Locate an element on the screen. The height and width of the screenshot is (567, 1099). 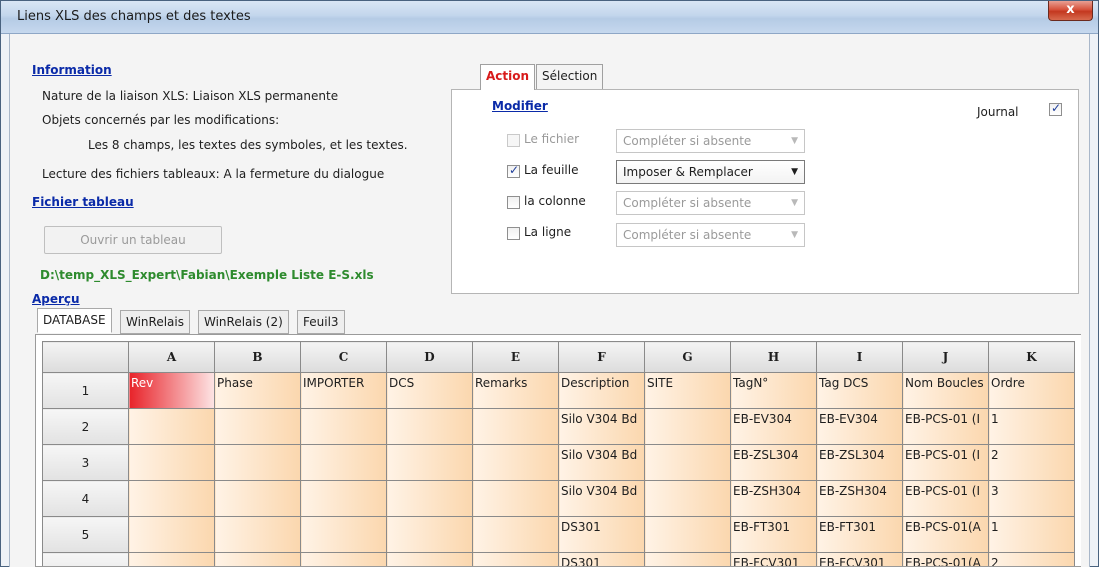
column-header: B is located at coordinates (257, 357).